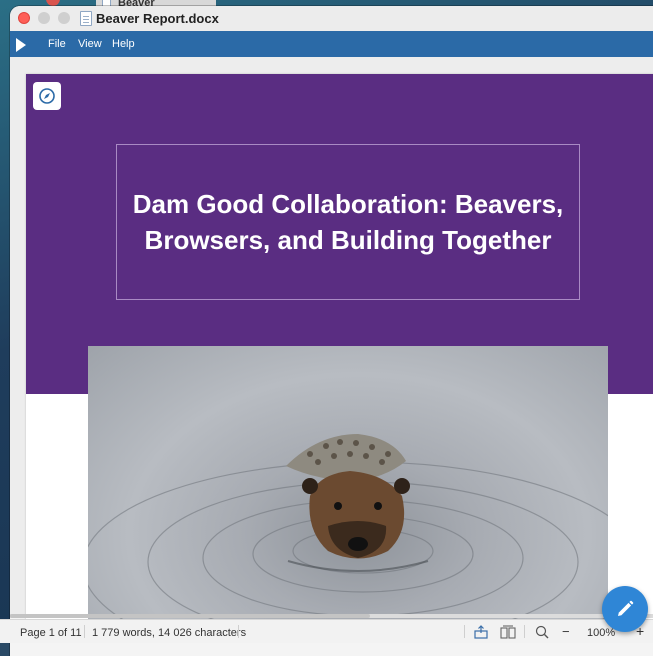 The width and height of the screenshot is (653, 656). I want to click on menu-view: View, so click(90, 44).